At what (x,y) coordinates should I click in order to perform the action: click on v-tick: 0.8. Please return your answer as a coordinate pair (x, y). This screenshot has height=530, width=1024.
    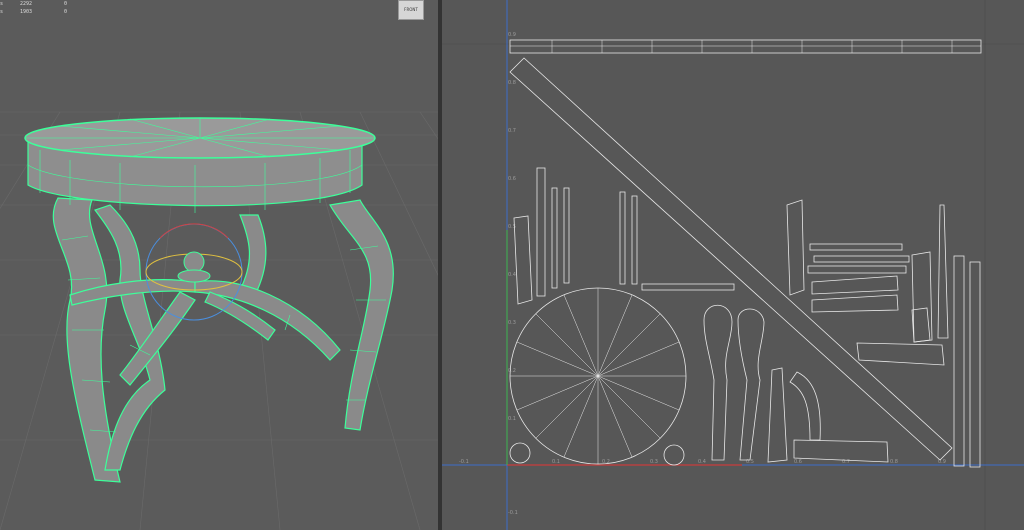
    Looking at the image, I should click on (512, 83).